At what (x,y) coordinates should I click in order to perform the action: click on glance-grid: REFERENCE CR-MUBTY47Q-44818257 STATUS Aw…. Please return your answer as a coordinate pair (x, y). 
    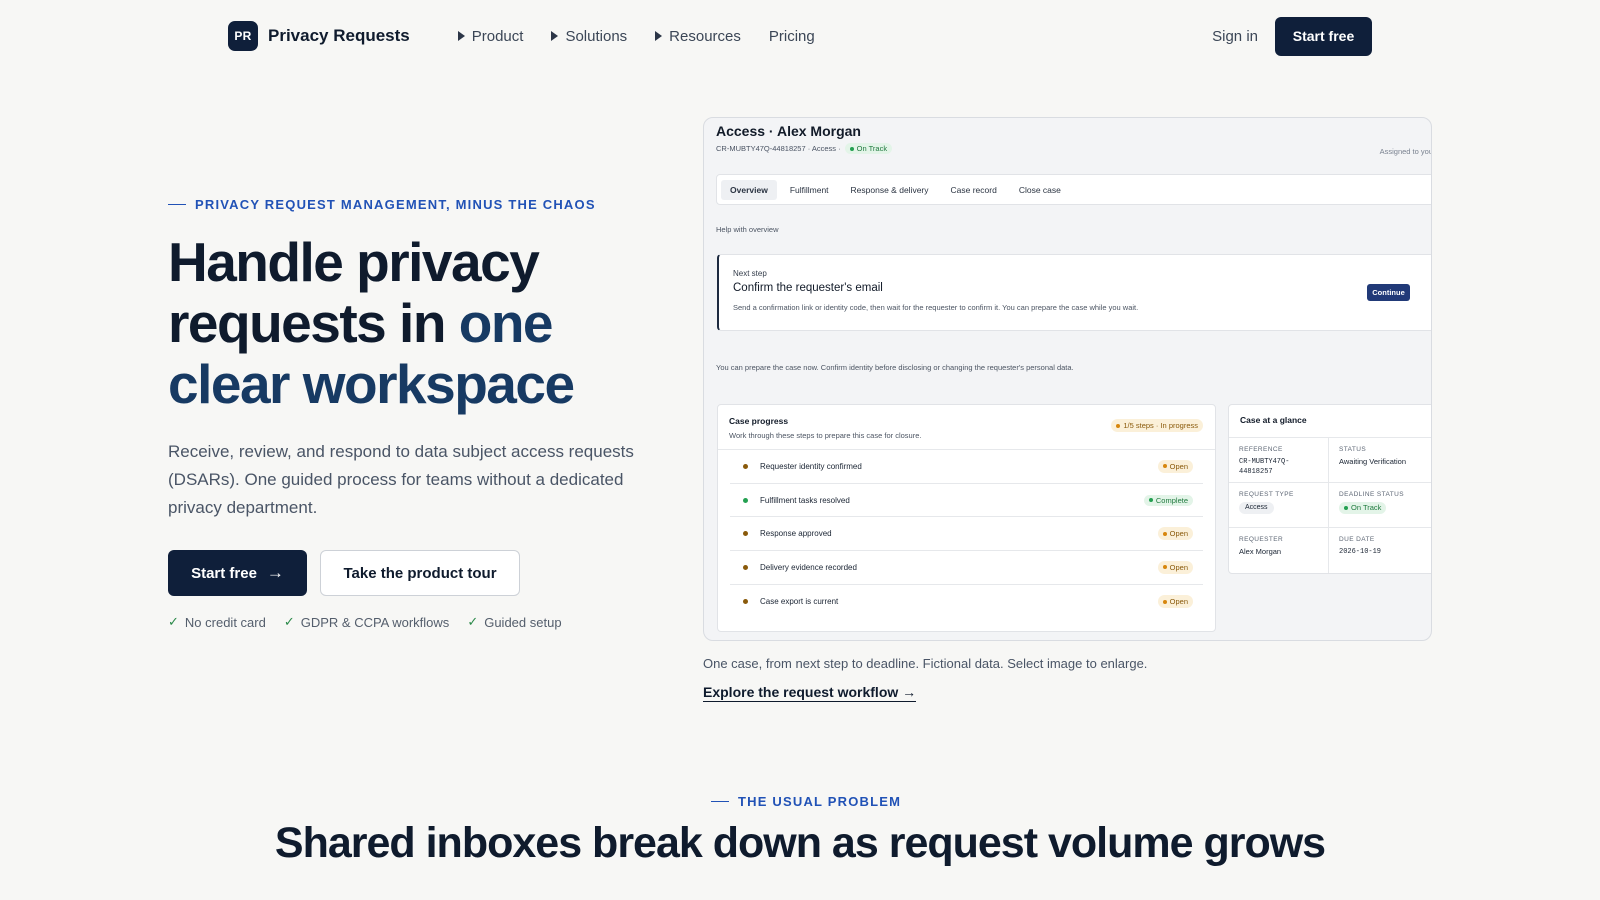
    Looking at the image, I should click on (1330, 505).